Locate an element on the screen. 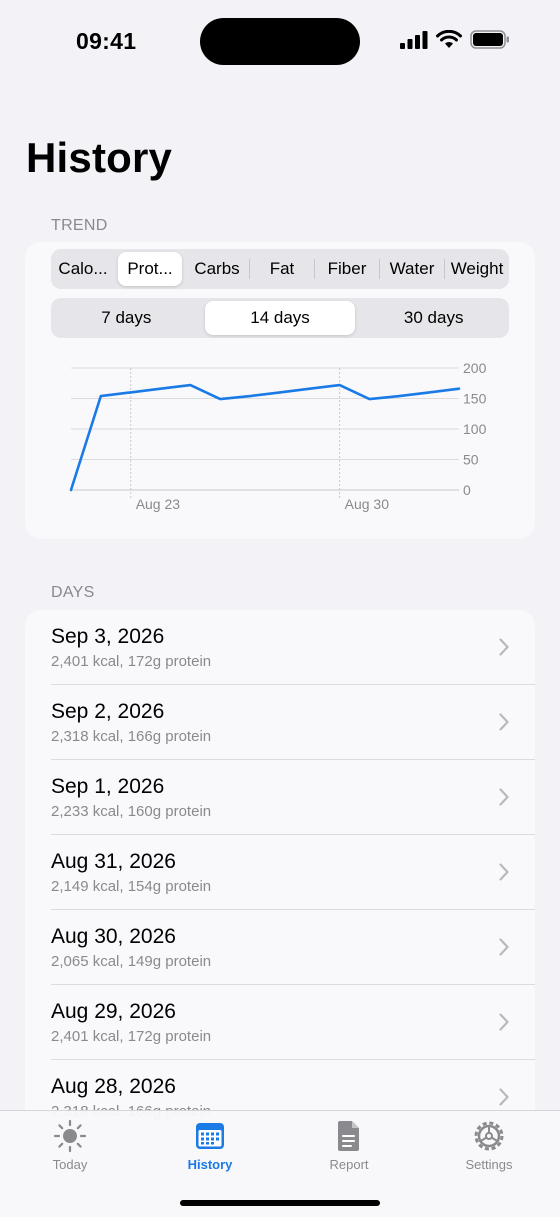 The height and width of the screenshot is (1217, 560). day-date: Sep 2, 2026 is located at coordinates (108, 711).